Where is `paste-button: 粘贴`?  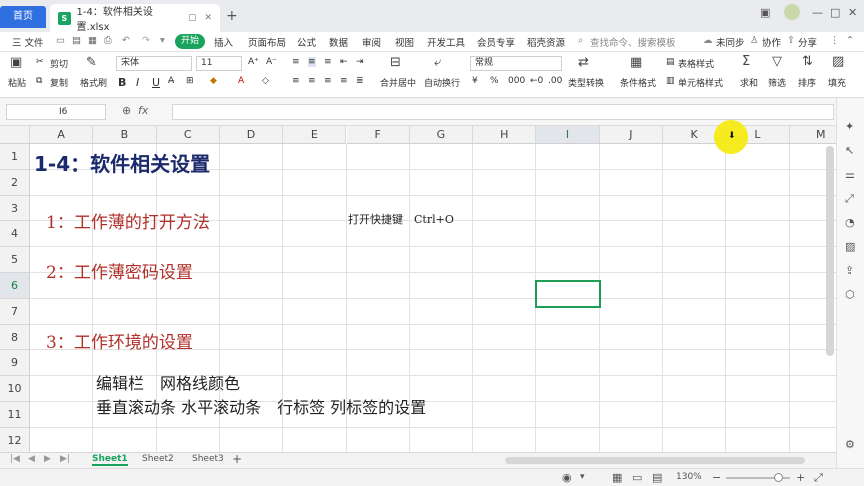 paste-button: 粘贴 is located at coordinates (17, 82).